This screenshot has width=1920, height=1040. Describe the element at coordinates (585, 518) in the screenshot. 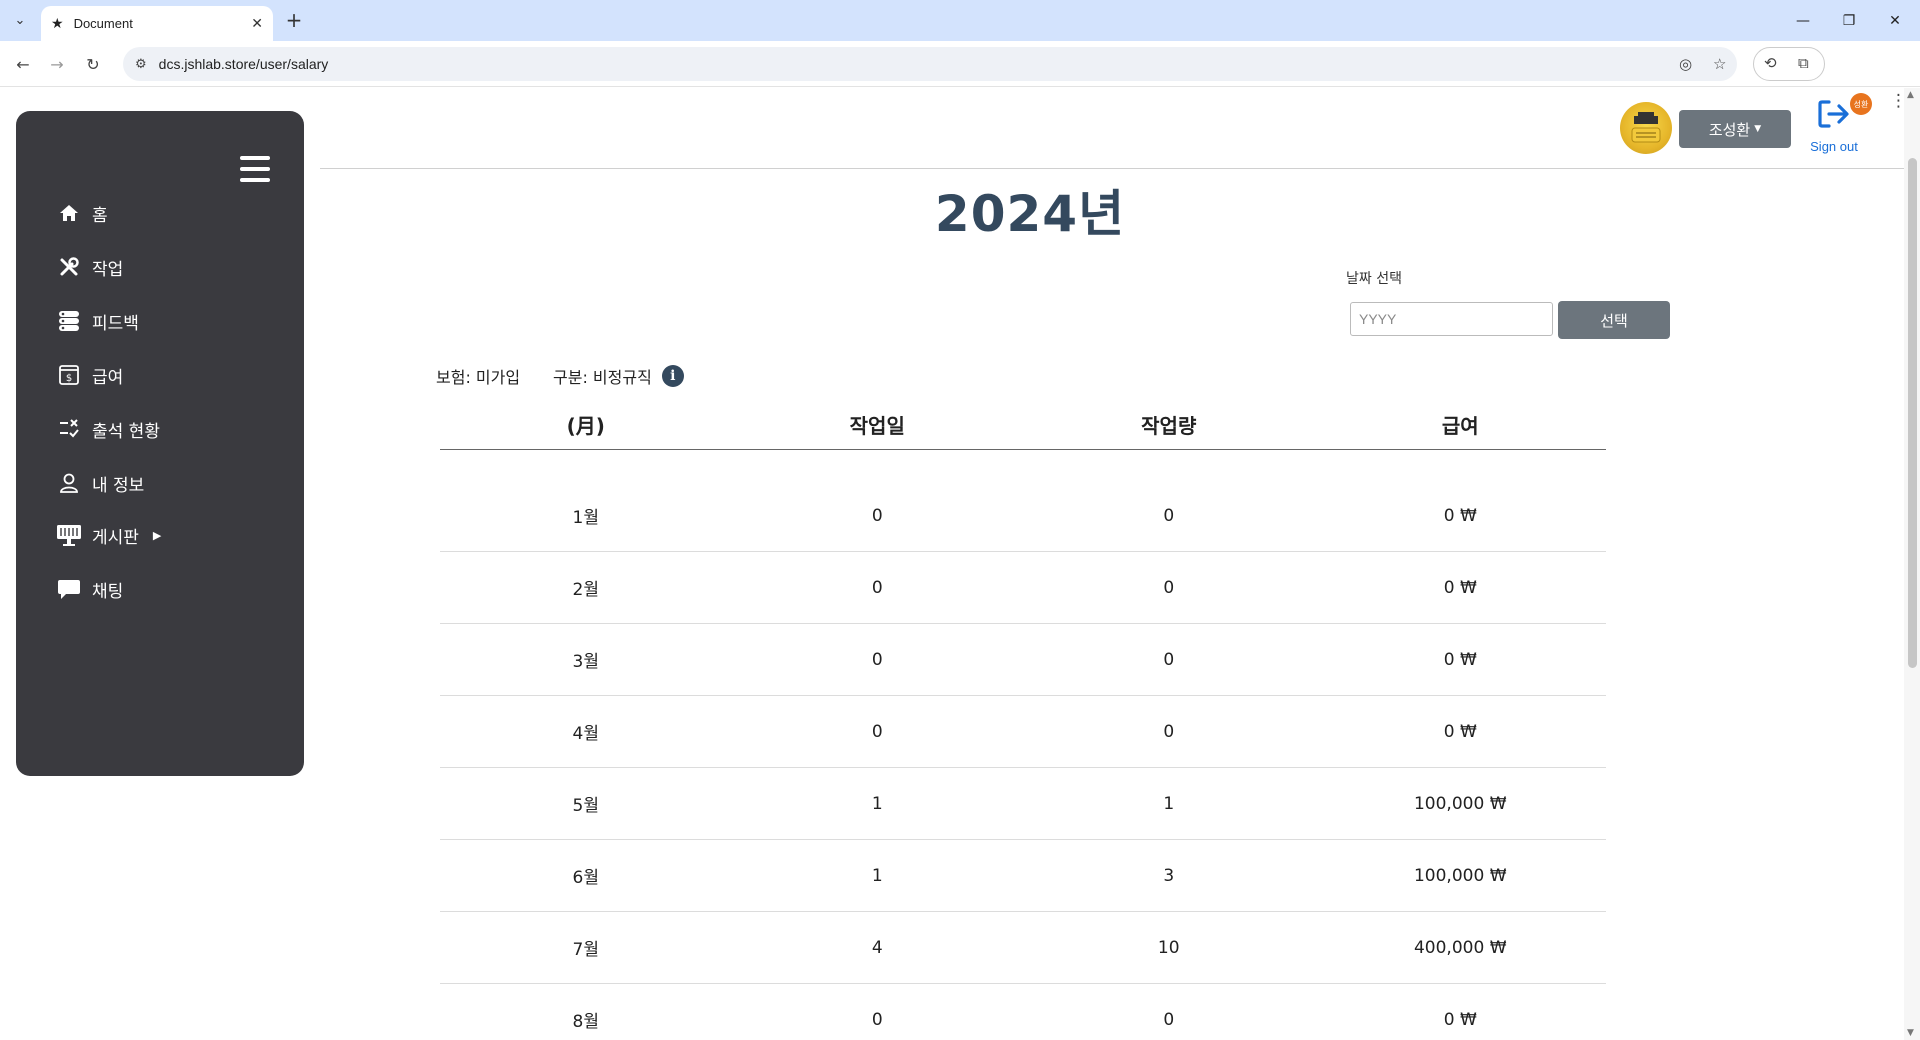

I see `cell-month: 1월` at that location.